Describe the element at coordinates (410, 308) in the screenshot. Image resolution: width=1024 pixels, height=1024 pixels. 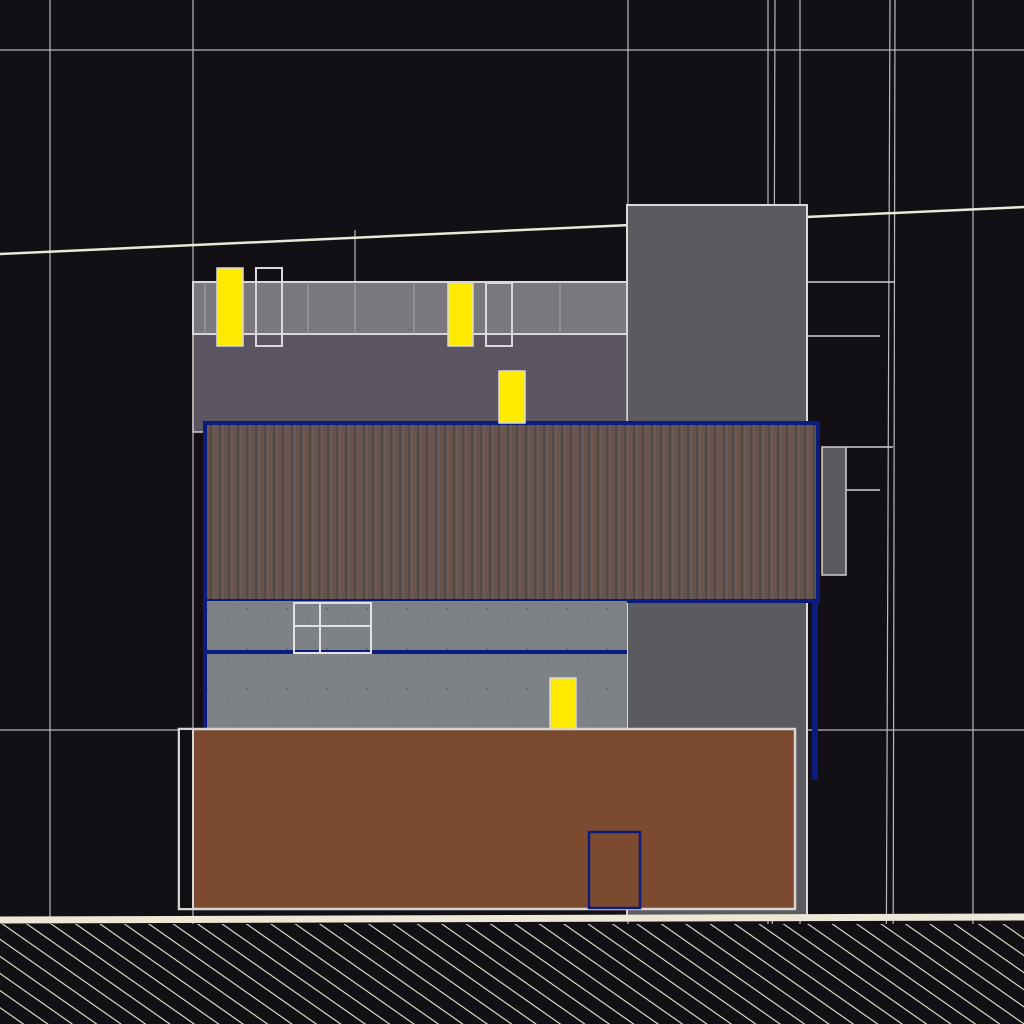
I see `parapet-band` at that location.